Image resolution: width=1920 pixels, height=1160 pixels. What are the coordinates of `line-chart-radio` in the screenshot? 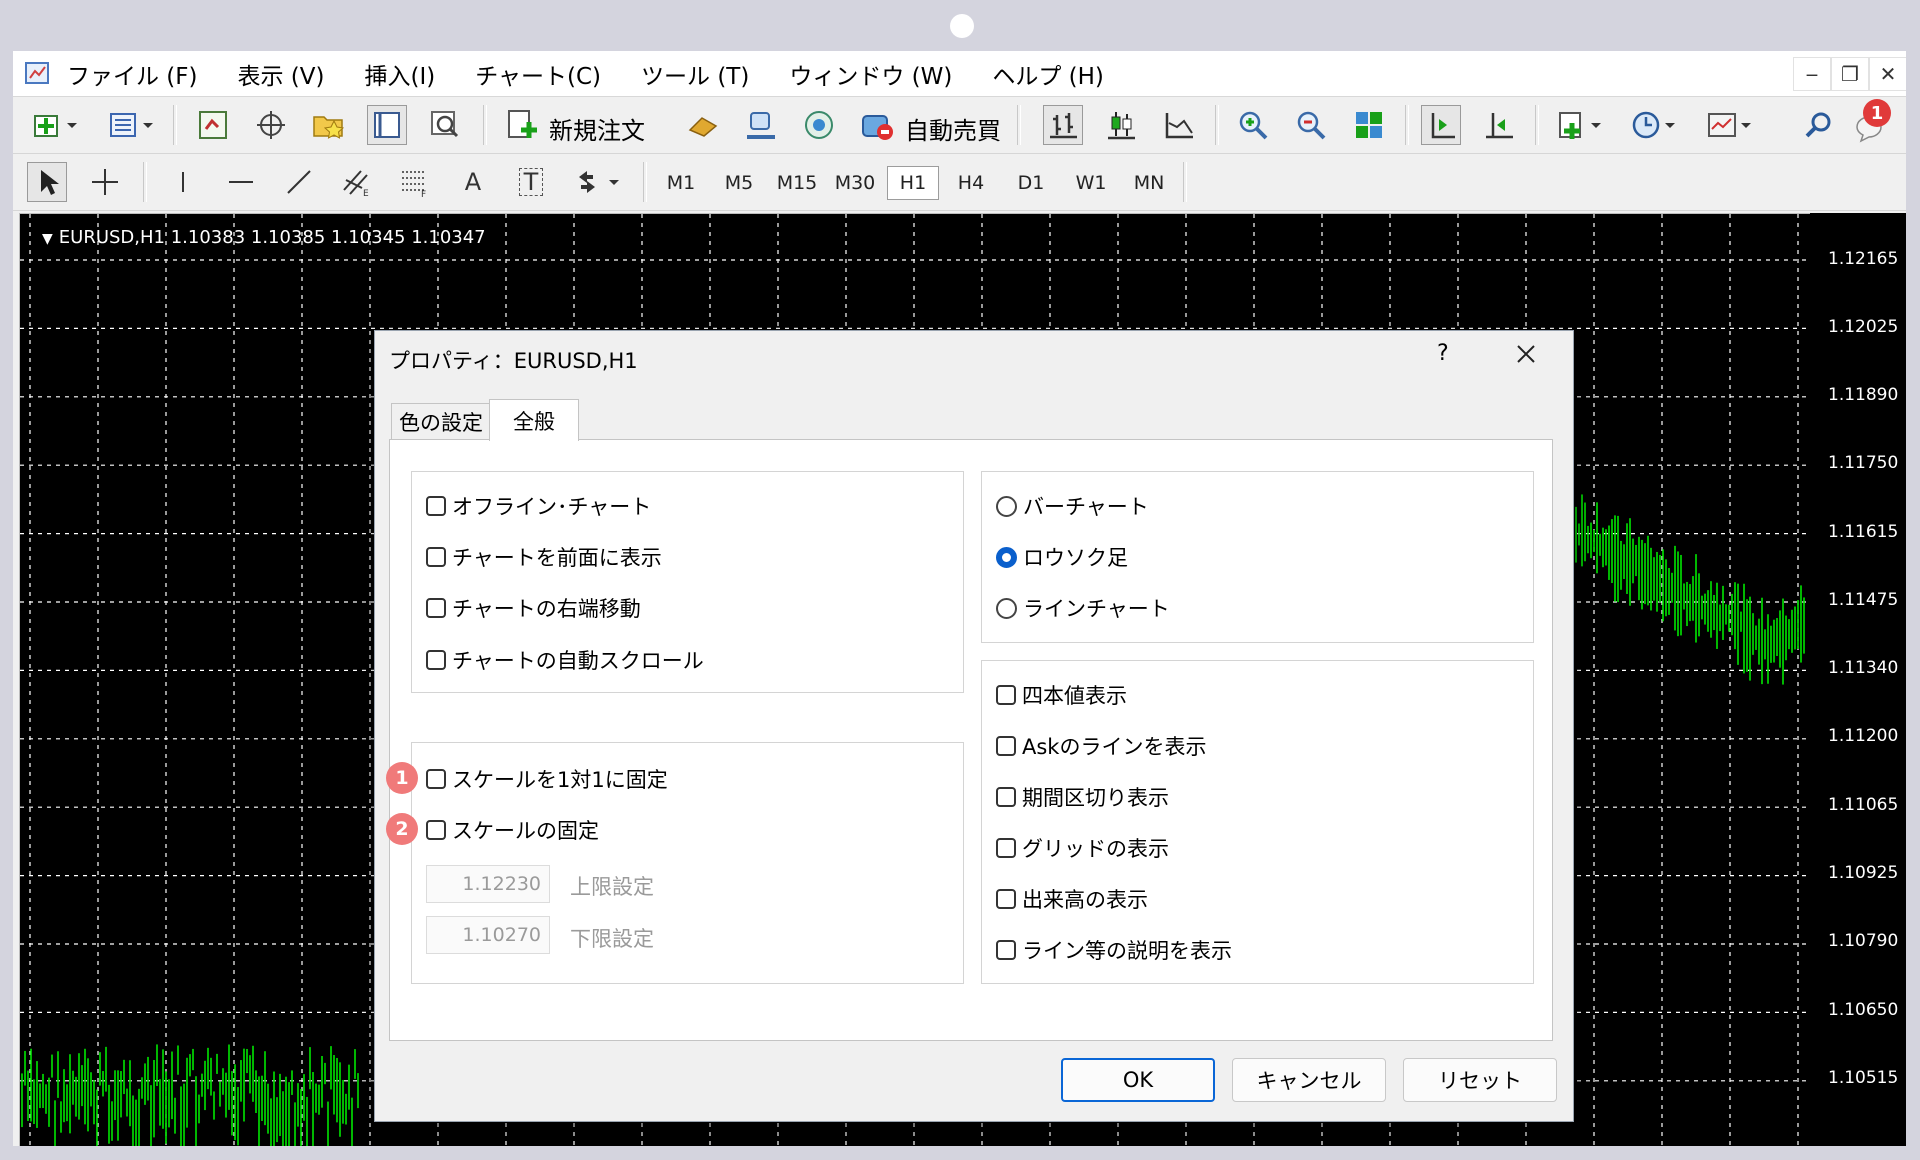 It's located at (1006, 608).